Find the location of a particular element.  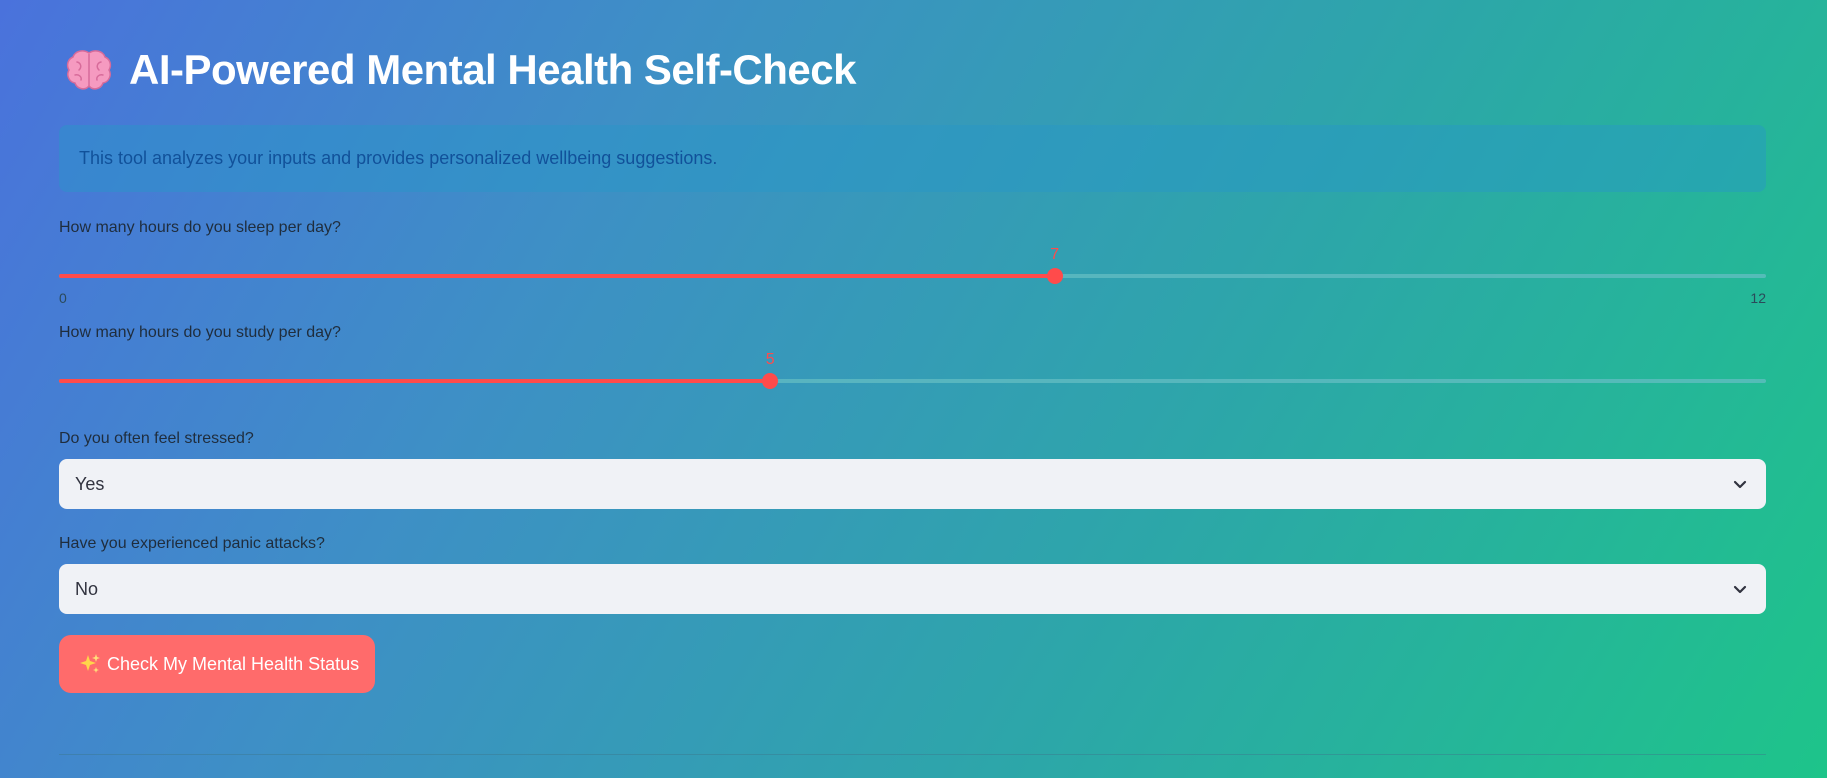

sleep-hours-slider: 7 is located at coordinates (912, 269).